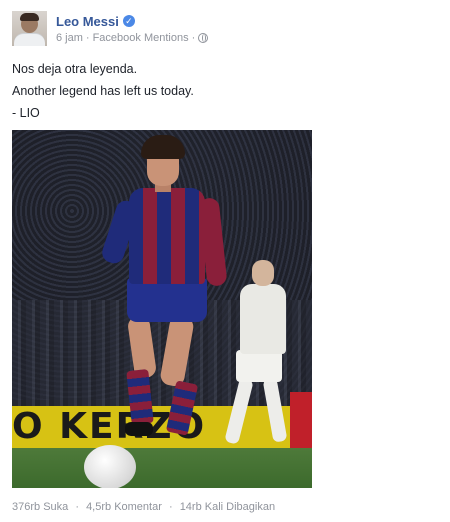 This screenshot has height=522, width=450. I want to click on author-avatar, so click(29, 28).